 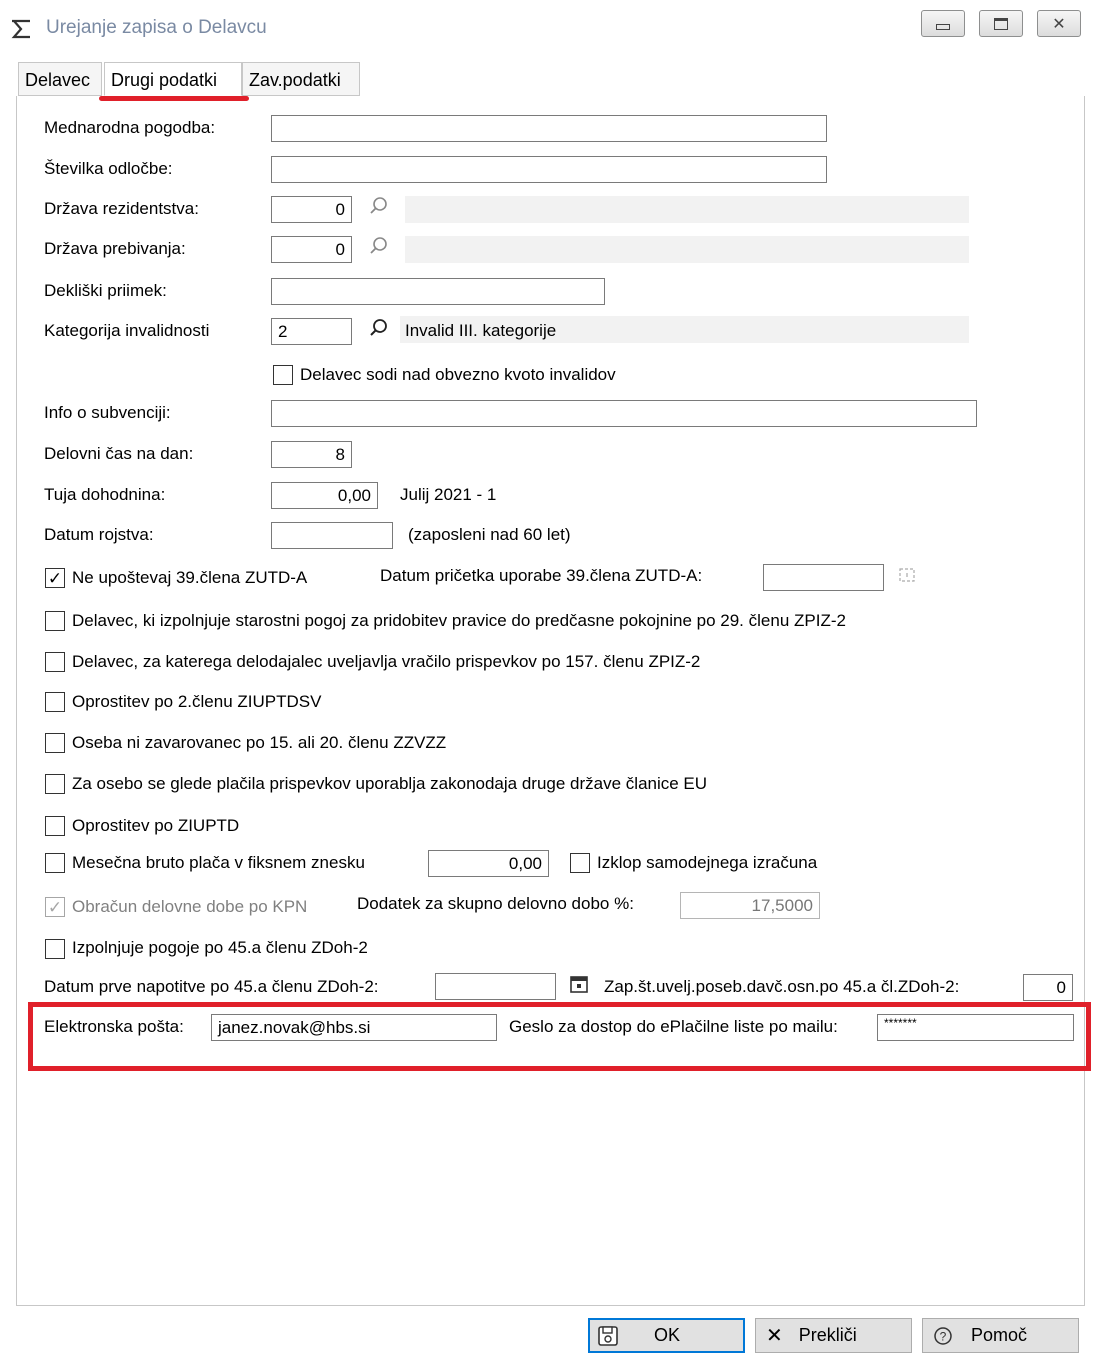 What do you see at coordinates (283, 375) in the screenshot?
I see `nad-kvoto-checkbox` at bounding box center [283, 375].